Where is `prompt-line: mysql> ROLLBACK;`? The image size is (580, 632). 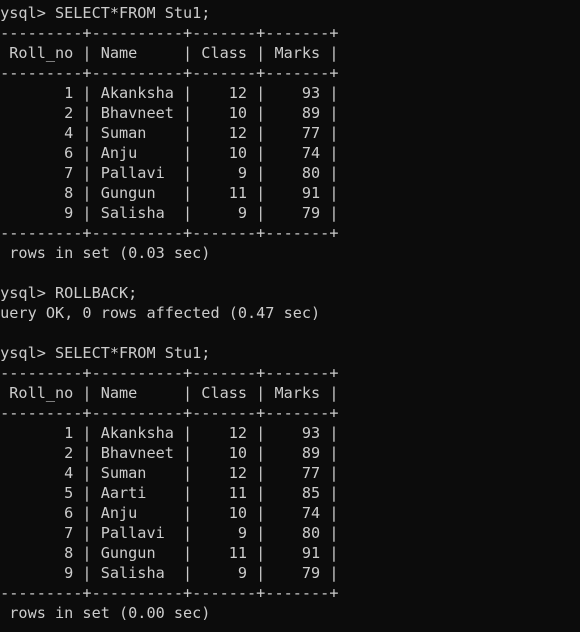
prompt-line: mysql> ROLLBACK; is located at coordinates (69, 293).